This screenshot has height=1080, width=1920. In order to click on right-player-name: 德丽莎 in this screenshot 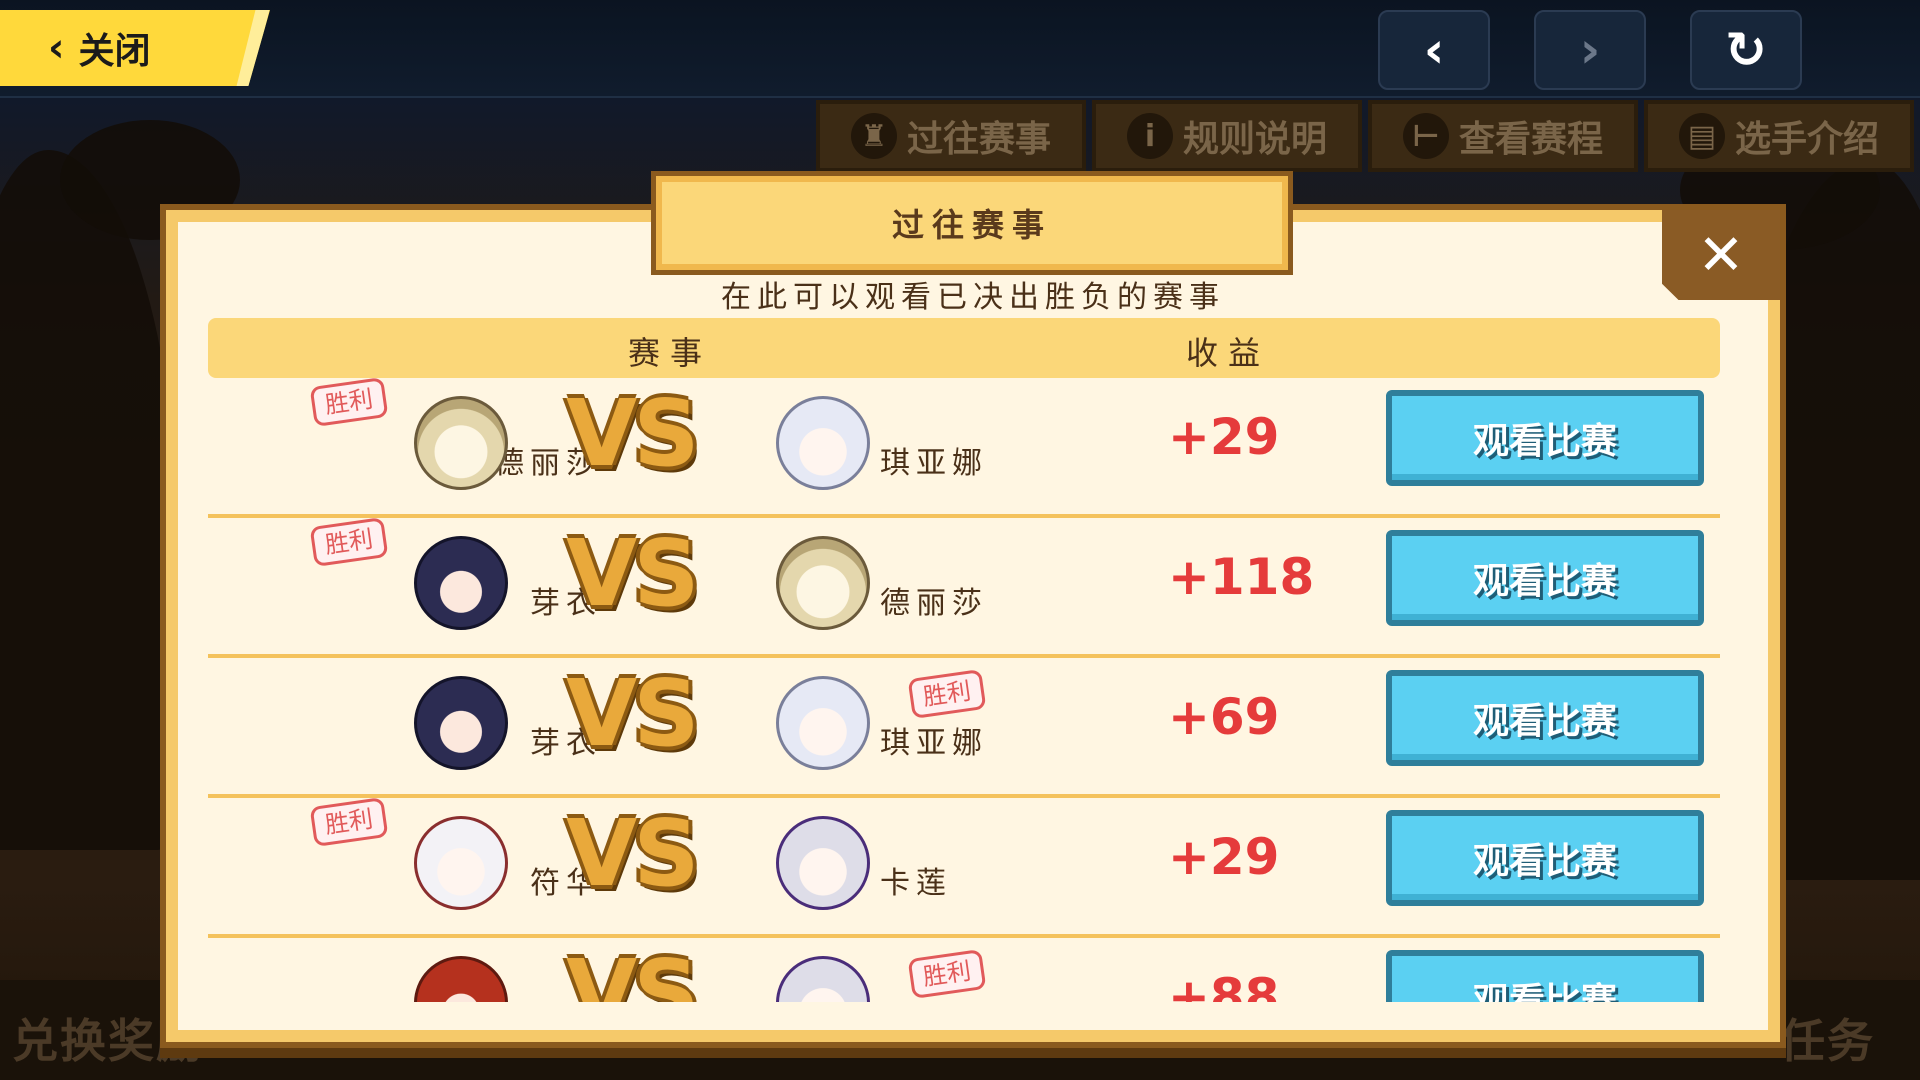, I will do `click(934, 603)`.